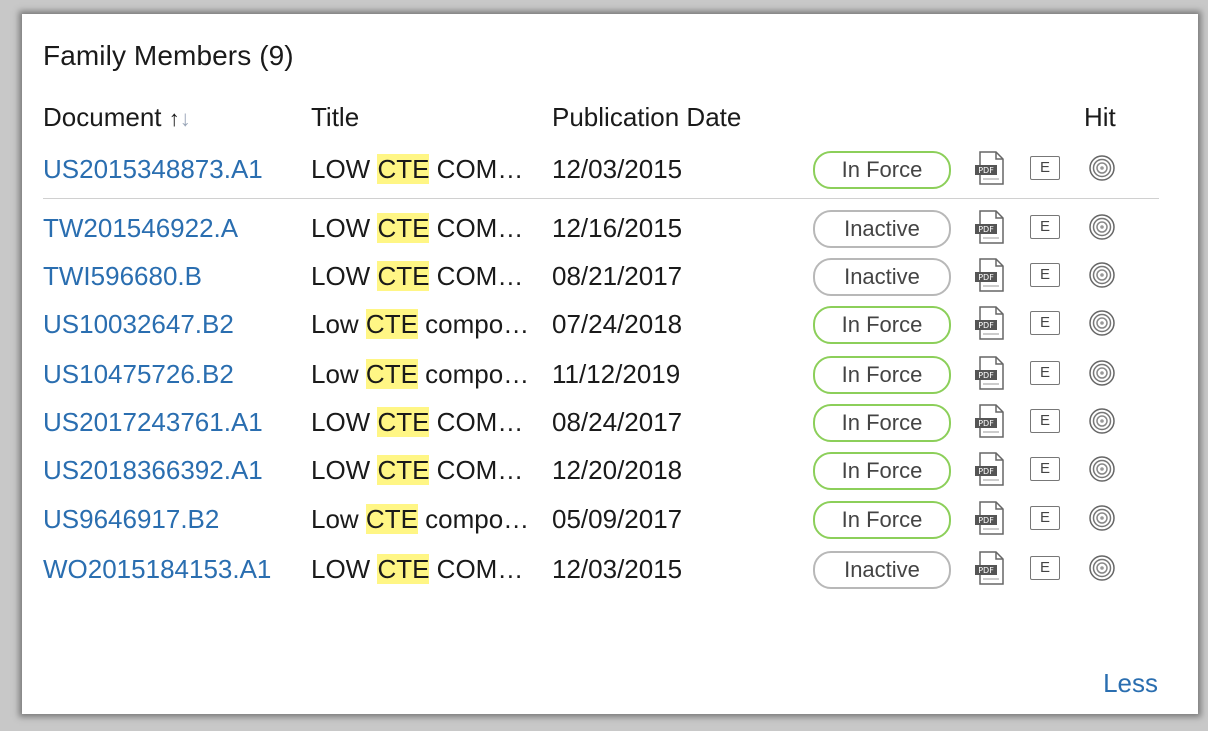  I want to click on document-link: US2015348873.A1, so click(153, 169).